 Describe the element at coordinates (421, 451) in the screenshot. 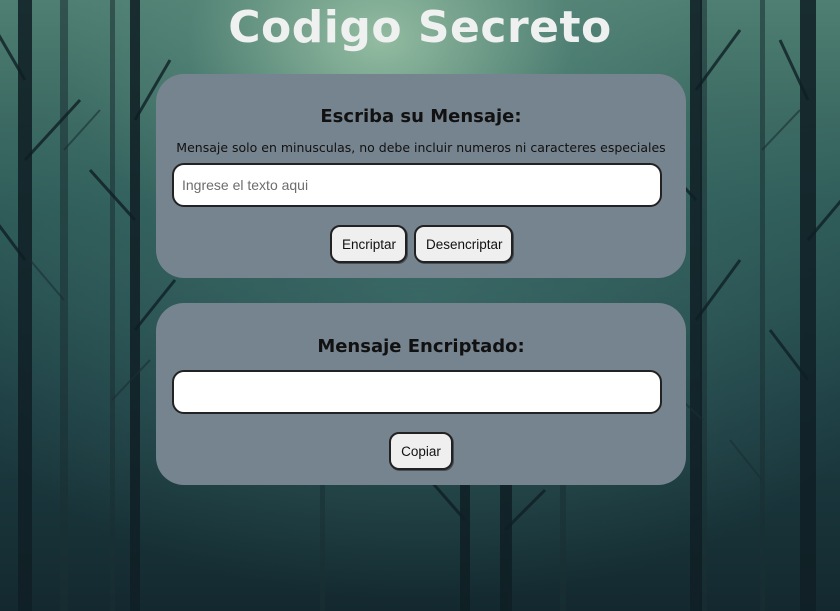

I see `copy-button: Copiar` at that location.